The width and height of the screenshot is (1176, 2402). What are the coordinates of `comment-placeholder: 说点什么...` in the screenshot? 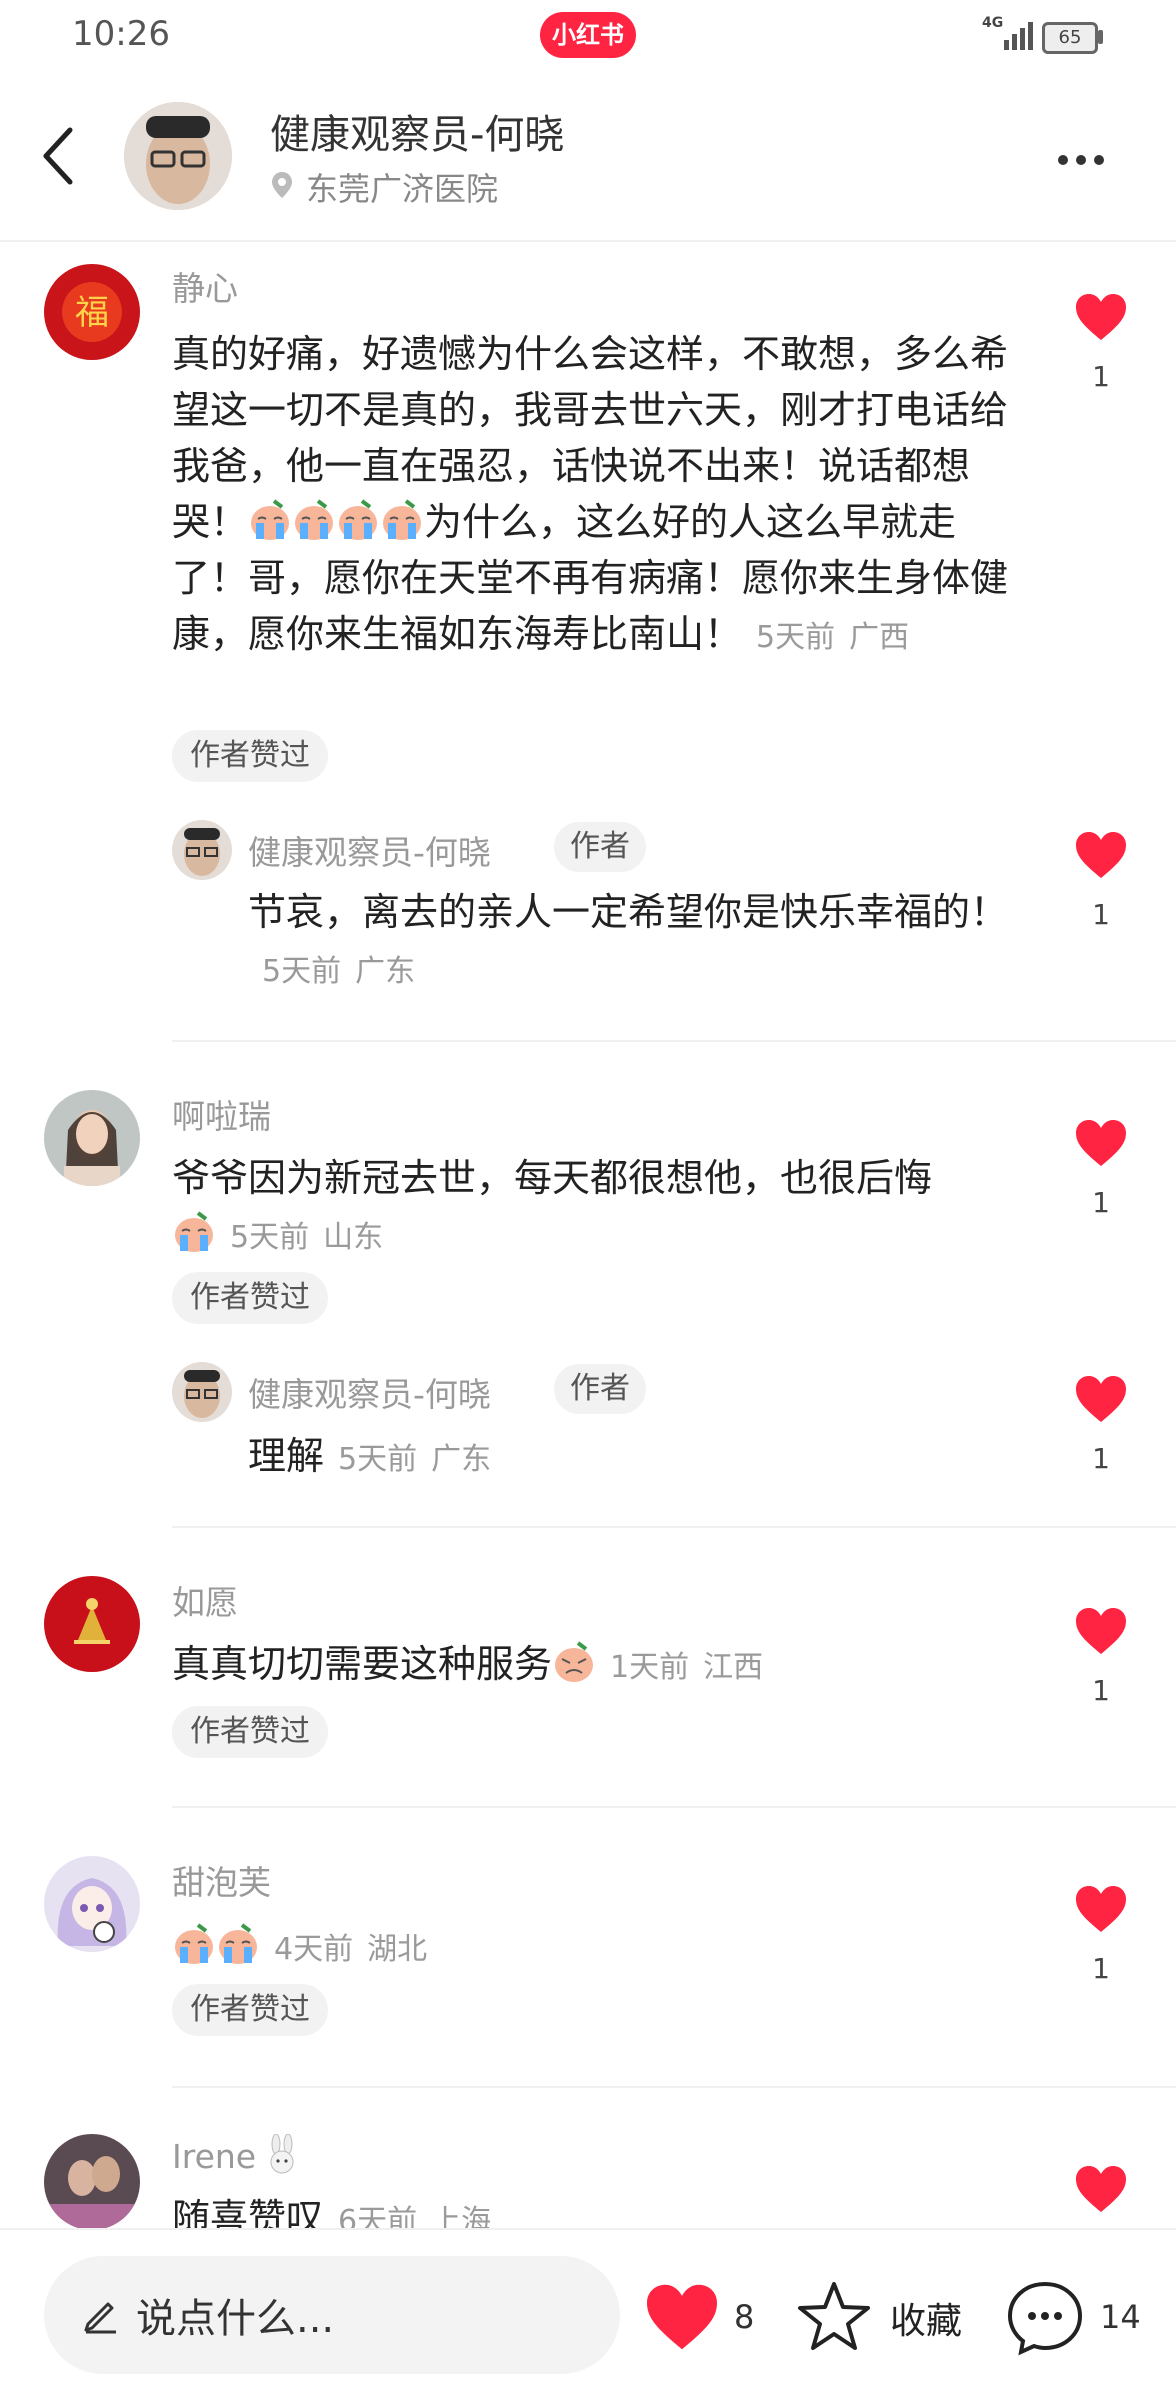 It's located at (235, 2319).